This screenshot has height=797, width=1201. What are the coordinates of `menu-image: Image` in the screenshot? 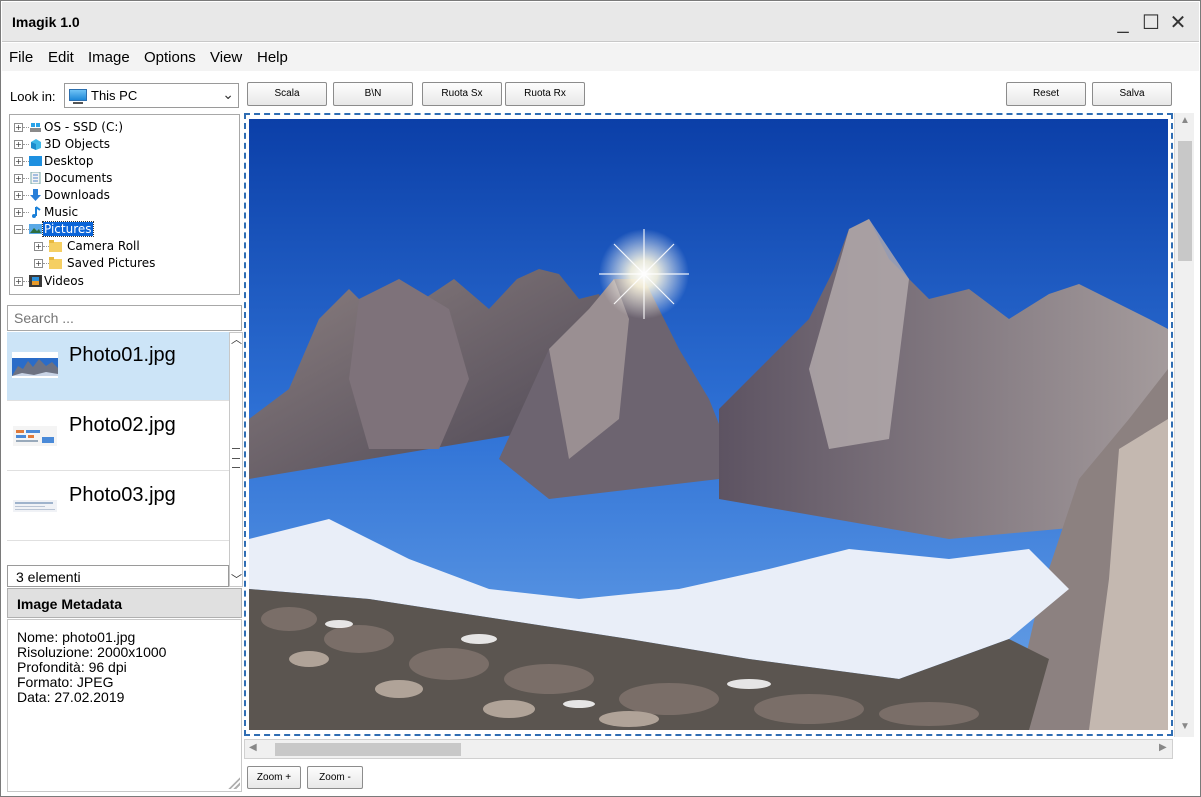 It's located at (109, 57).